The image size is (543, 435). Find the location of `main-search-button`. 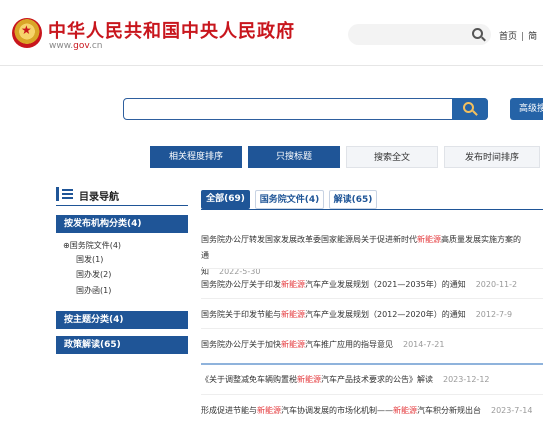

main-search-button is located at coordinates (470, 109).